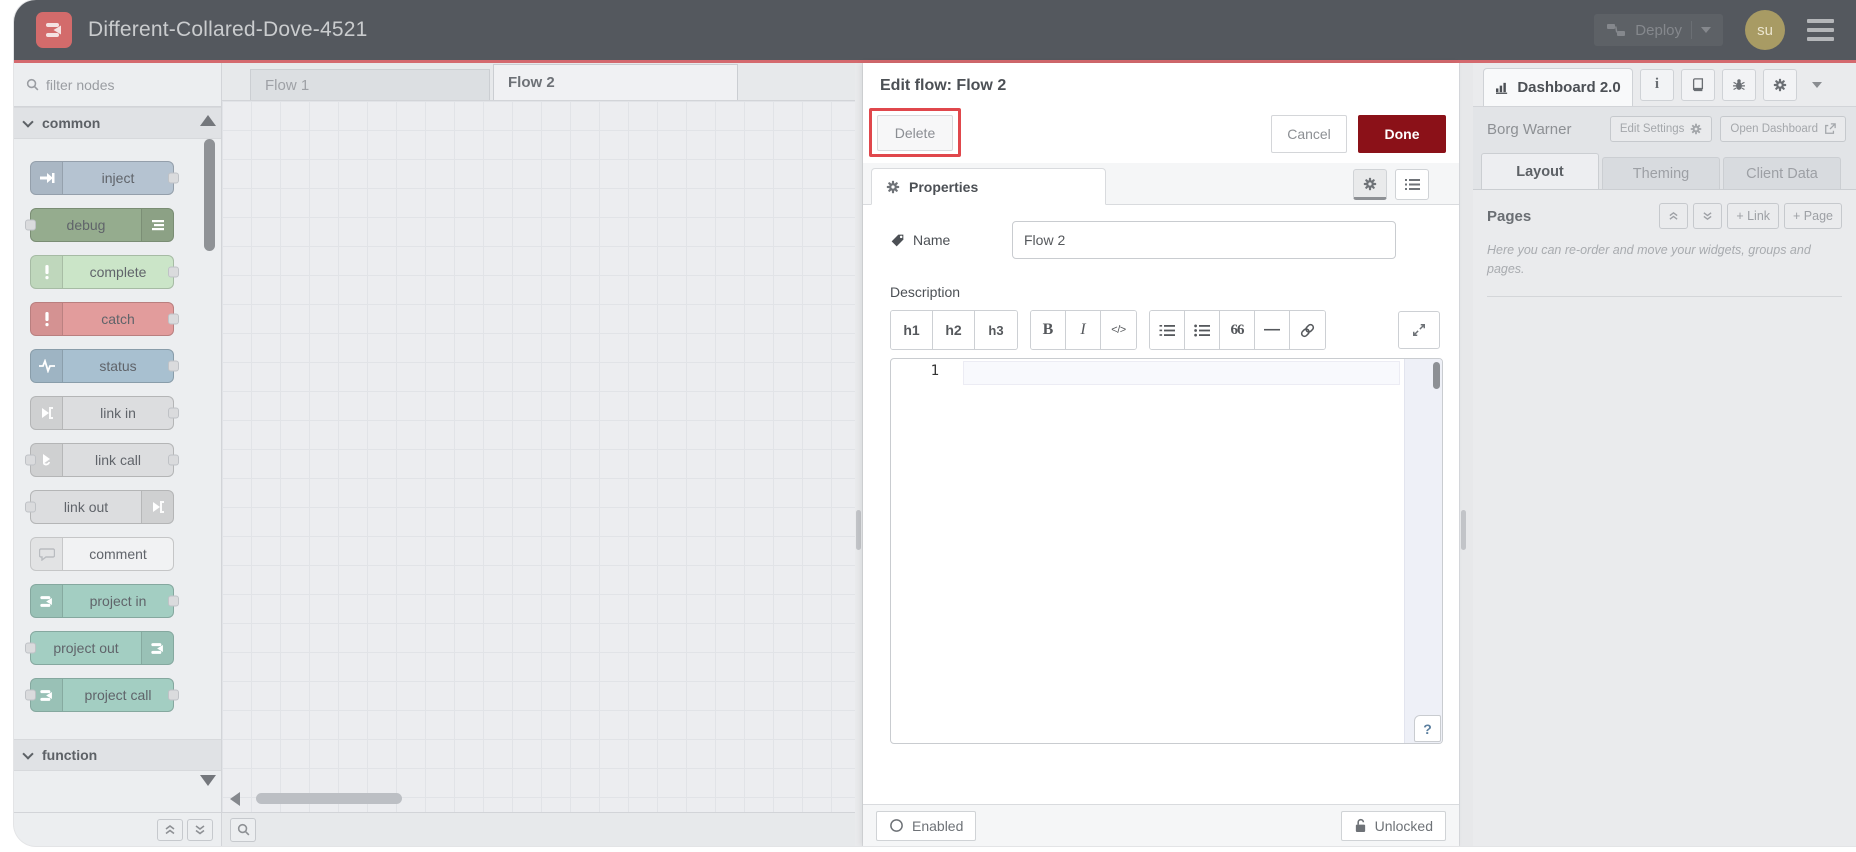 The image size is (1856, 852). I want to click on sidebar-menu-caret-icon, so click(1817, 84).